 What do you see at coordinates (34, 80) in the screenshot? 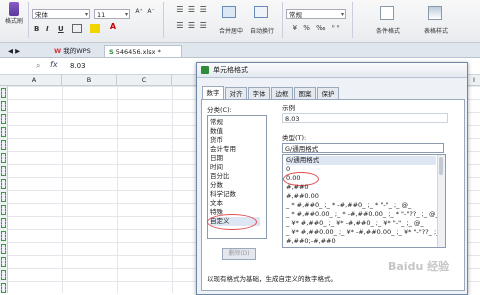
I see `column-header-a: A` at bounding box center [34, 80].